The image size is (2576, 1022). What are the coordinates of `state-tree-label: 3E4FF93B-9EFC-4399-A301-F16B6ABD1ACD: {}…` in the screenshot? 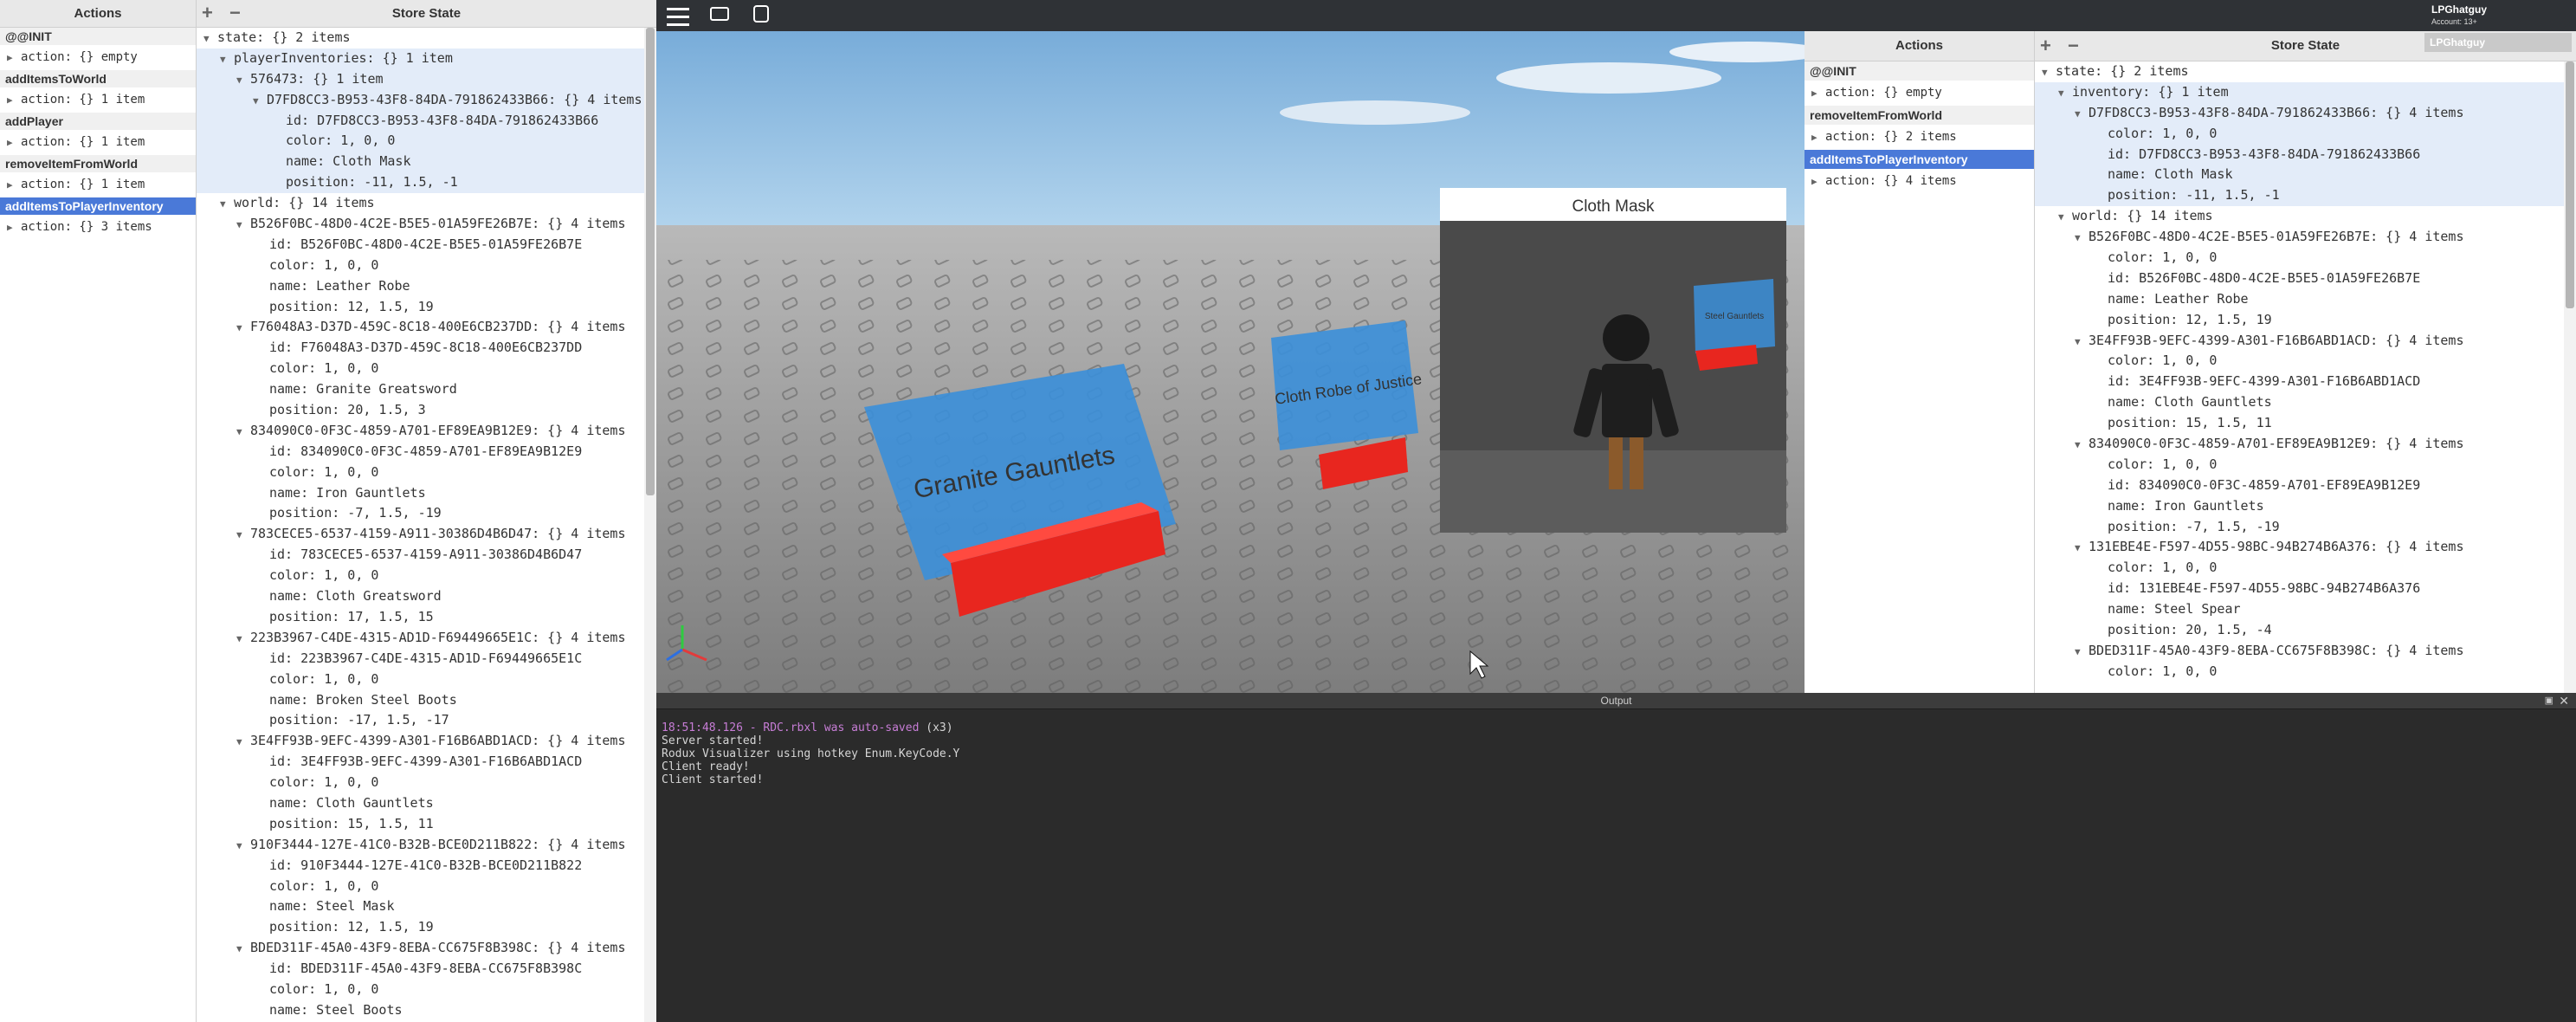 It's located at (2277, 340).